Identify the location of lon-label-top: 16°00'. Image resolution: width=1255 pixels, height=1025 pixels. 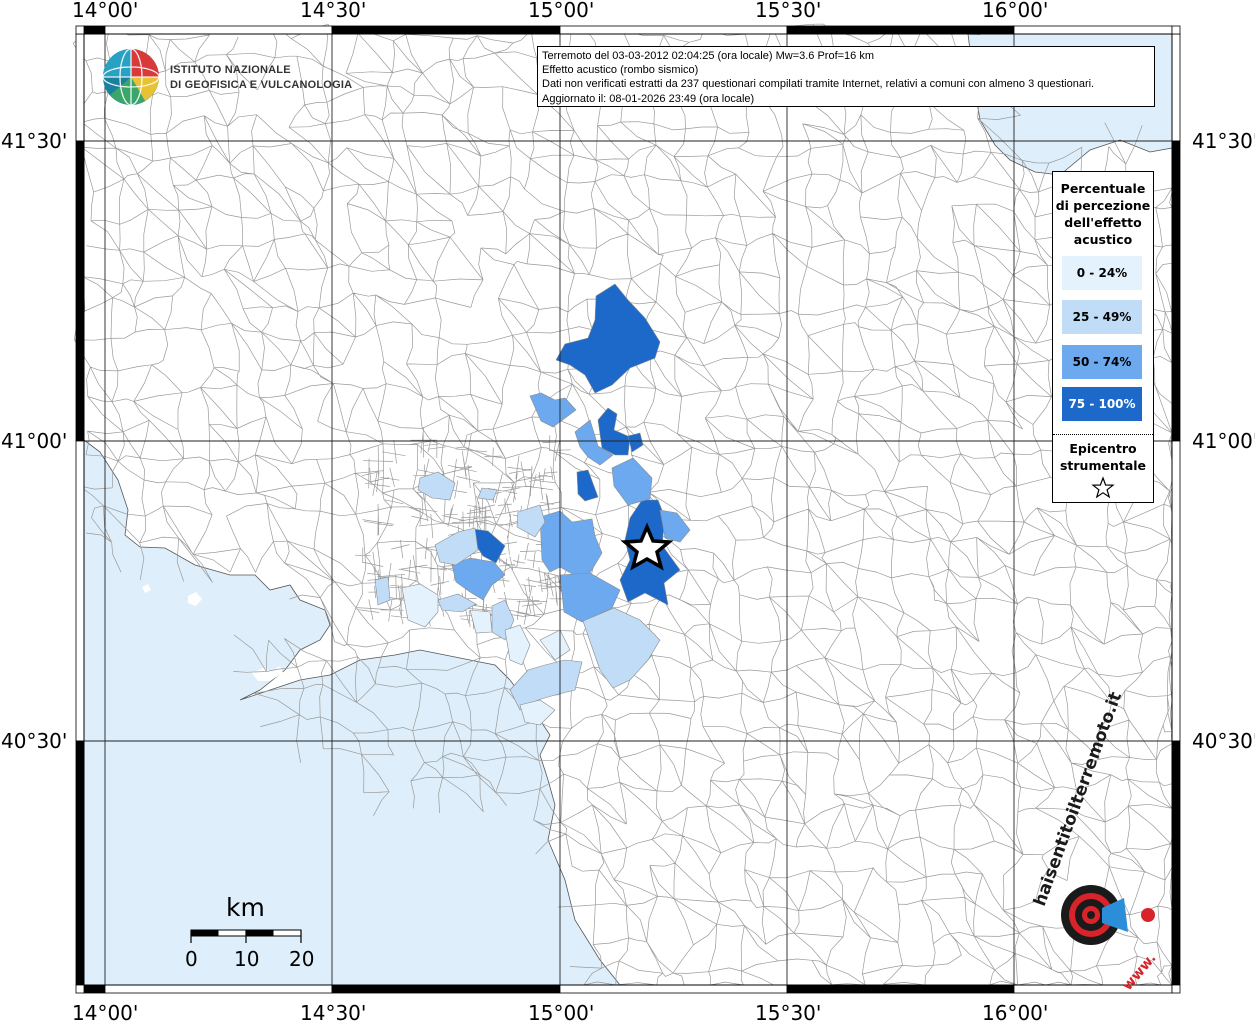
(1015, 11).